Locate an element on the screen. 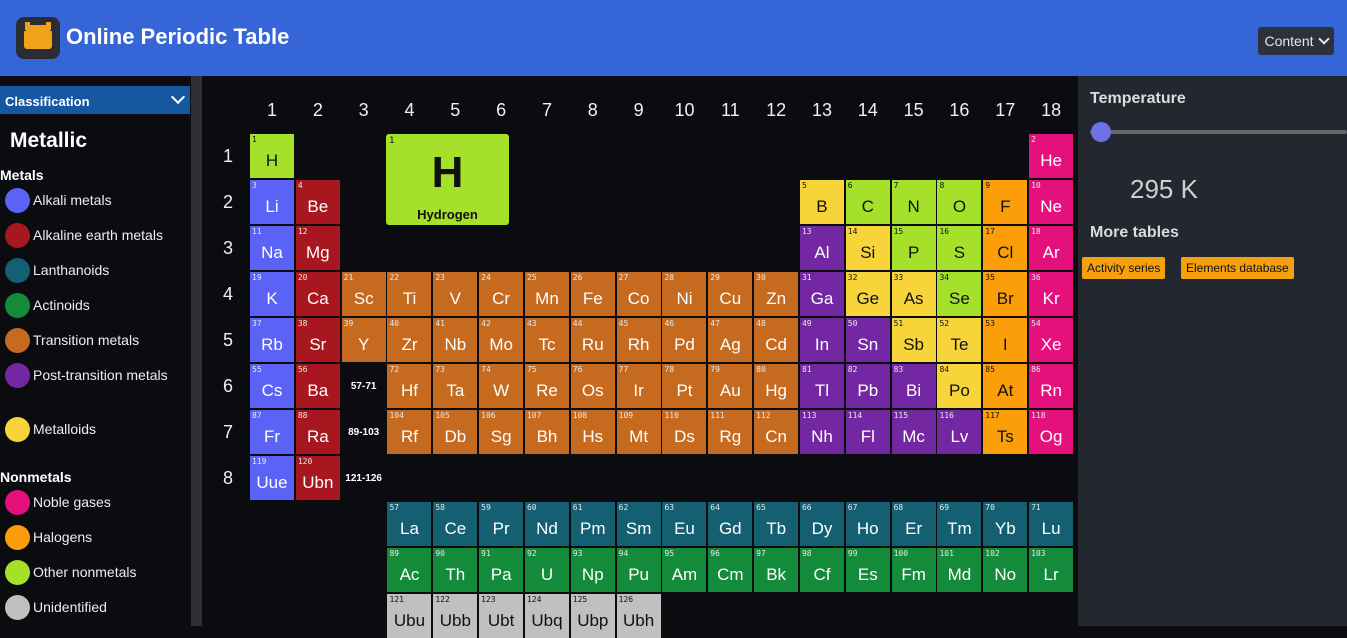 The width and height of the screenshot is (1347, 638). element-sn: 50 Sn is located at coordinates (867, 340).